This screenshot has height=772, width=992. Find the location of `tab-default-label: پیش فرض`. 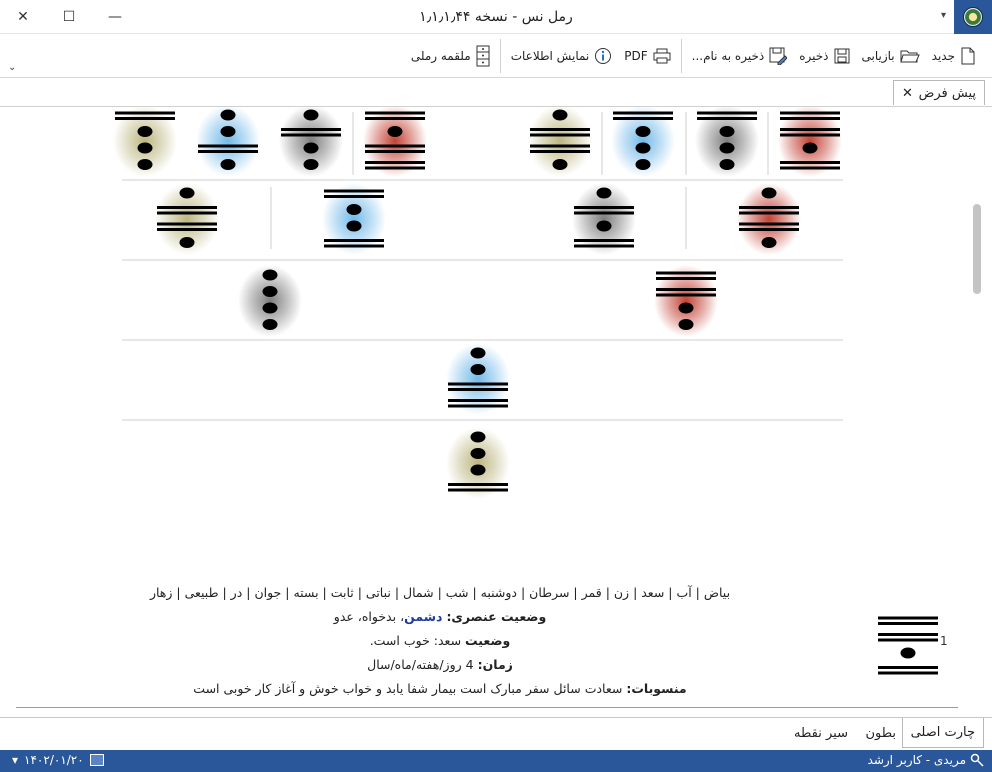

tab-default-label: پیش فرض is located at coordinates (947, 93).